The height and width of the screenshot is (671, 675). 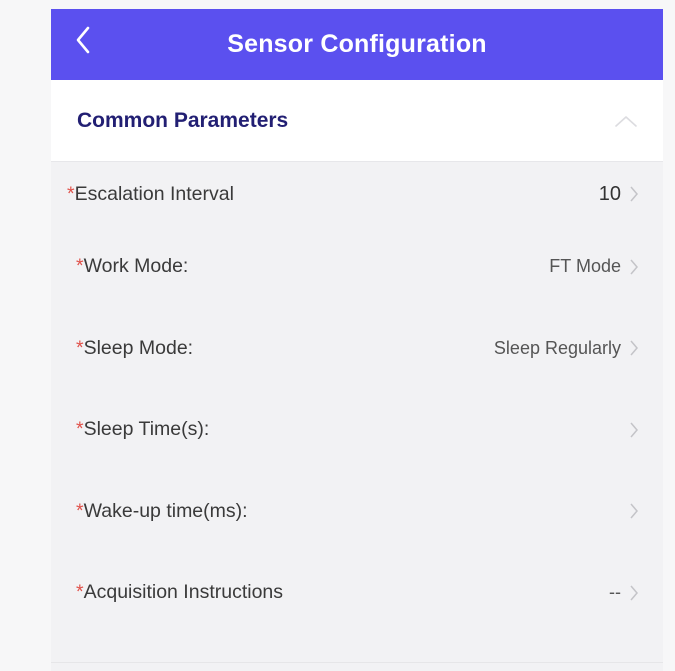 I want to click on row-label: *Work Mode:, so click(x=132, y=266).